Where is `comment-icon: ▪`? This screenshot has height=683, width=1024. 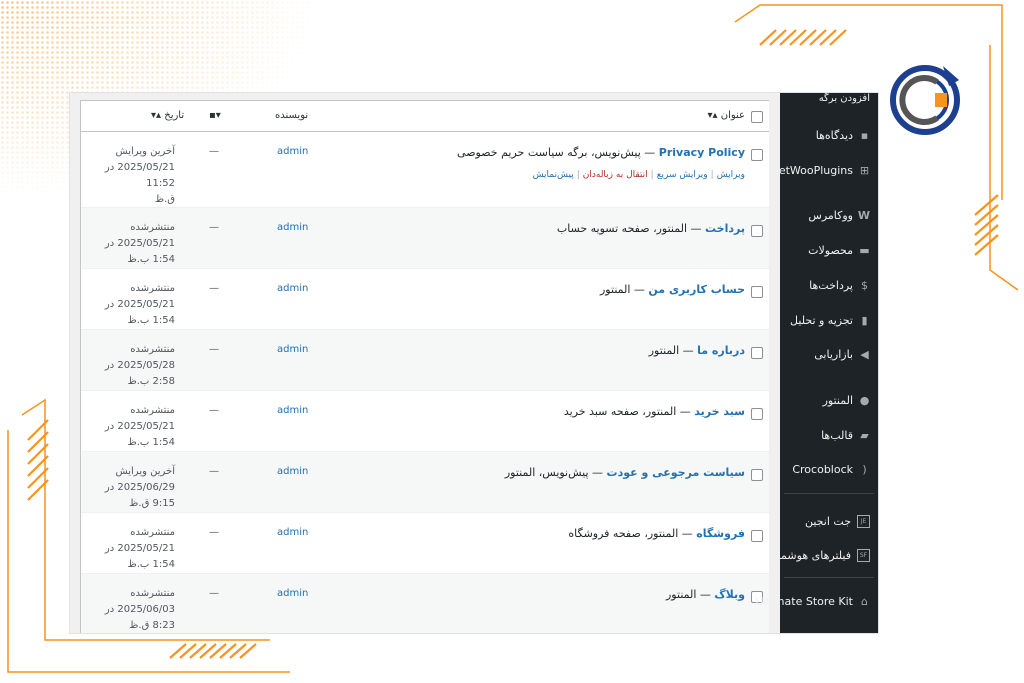
comment-icon: ▪ is located at coordinates (864, 135).